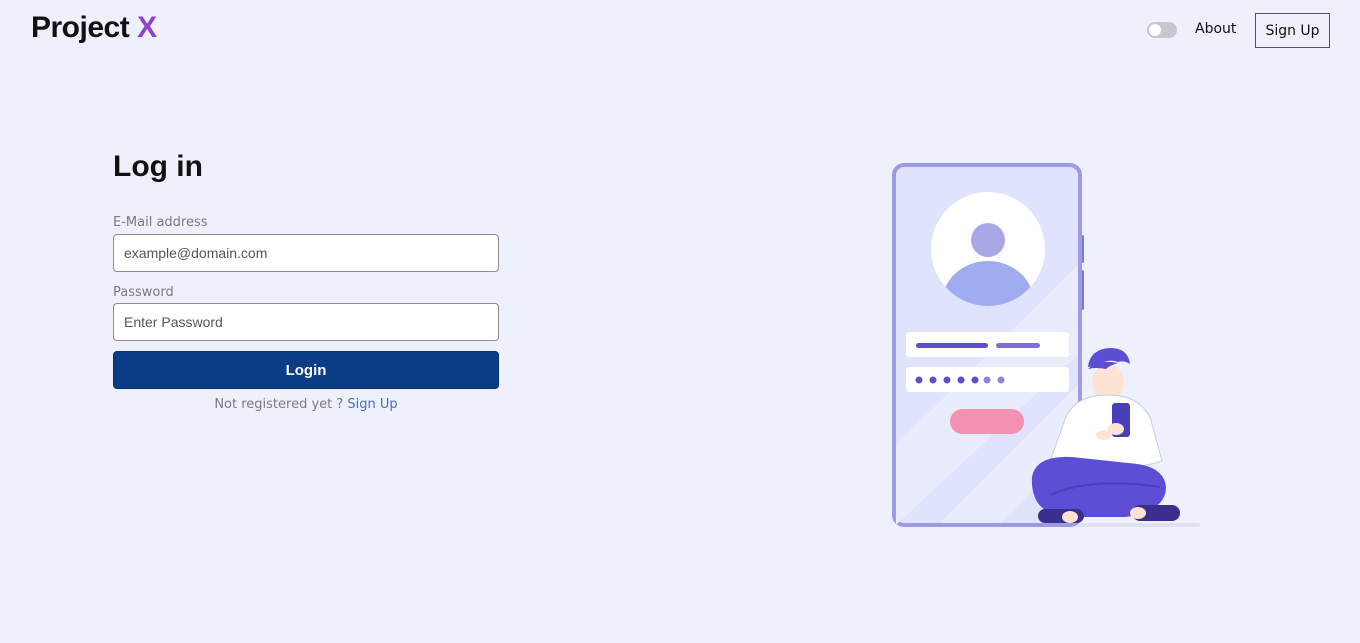  What do you see at coordinates (1215, 29) in the screenshot?
I see `about-link: About` at bounding box center [1215, 29].